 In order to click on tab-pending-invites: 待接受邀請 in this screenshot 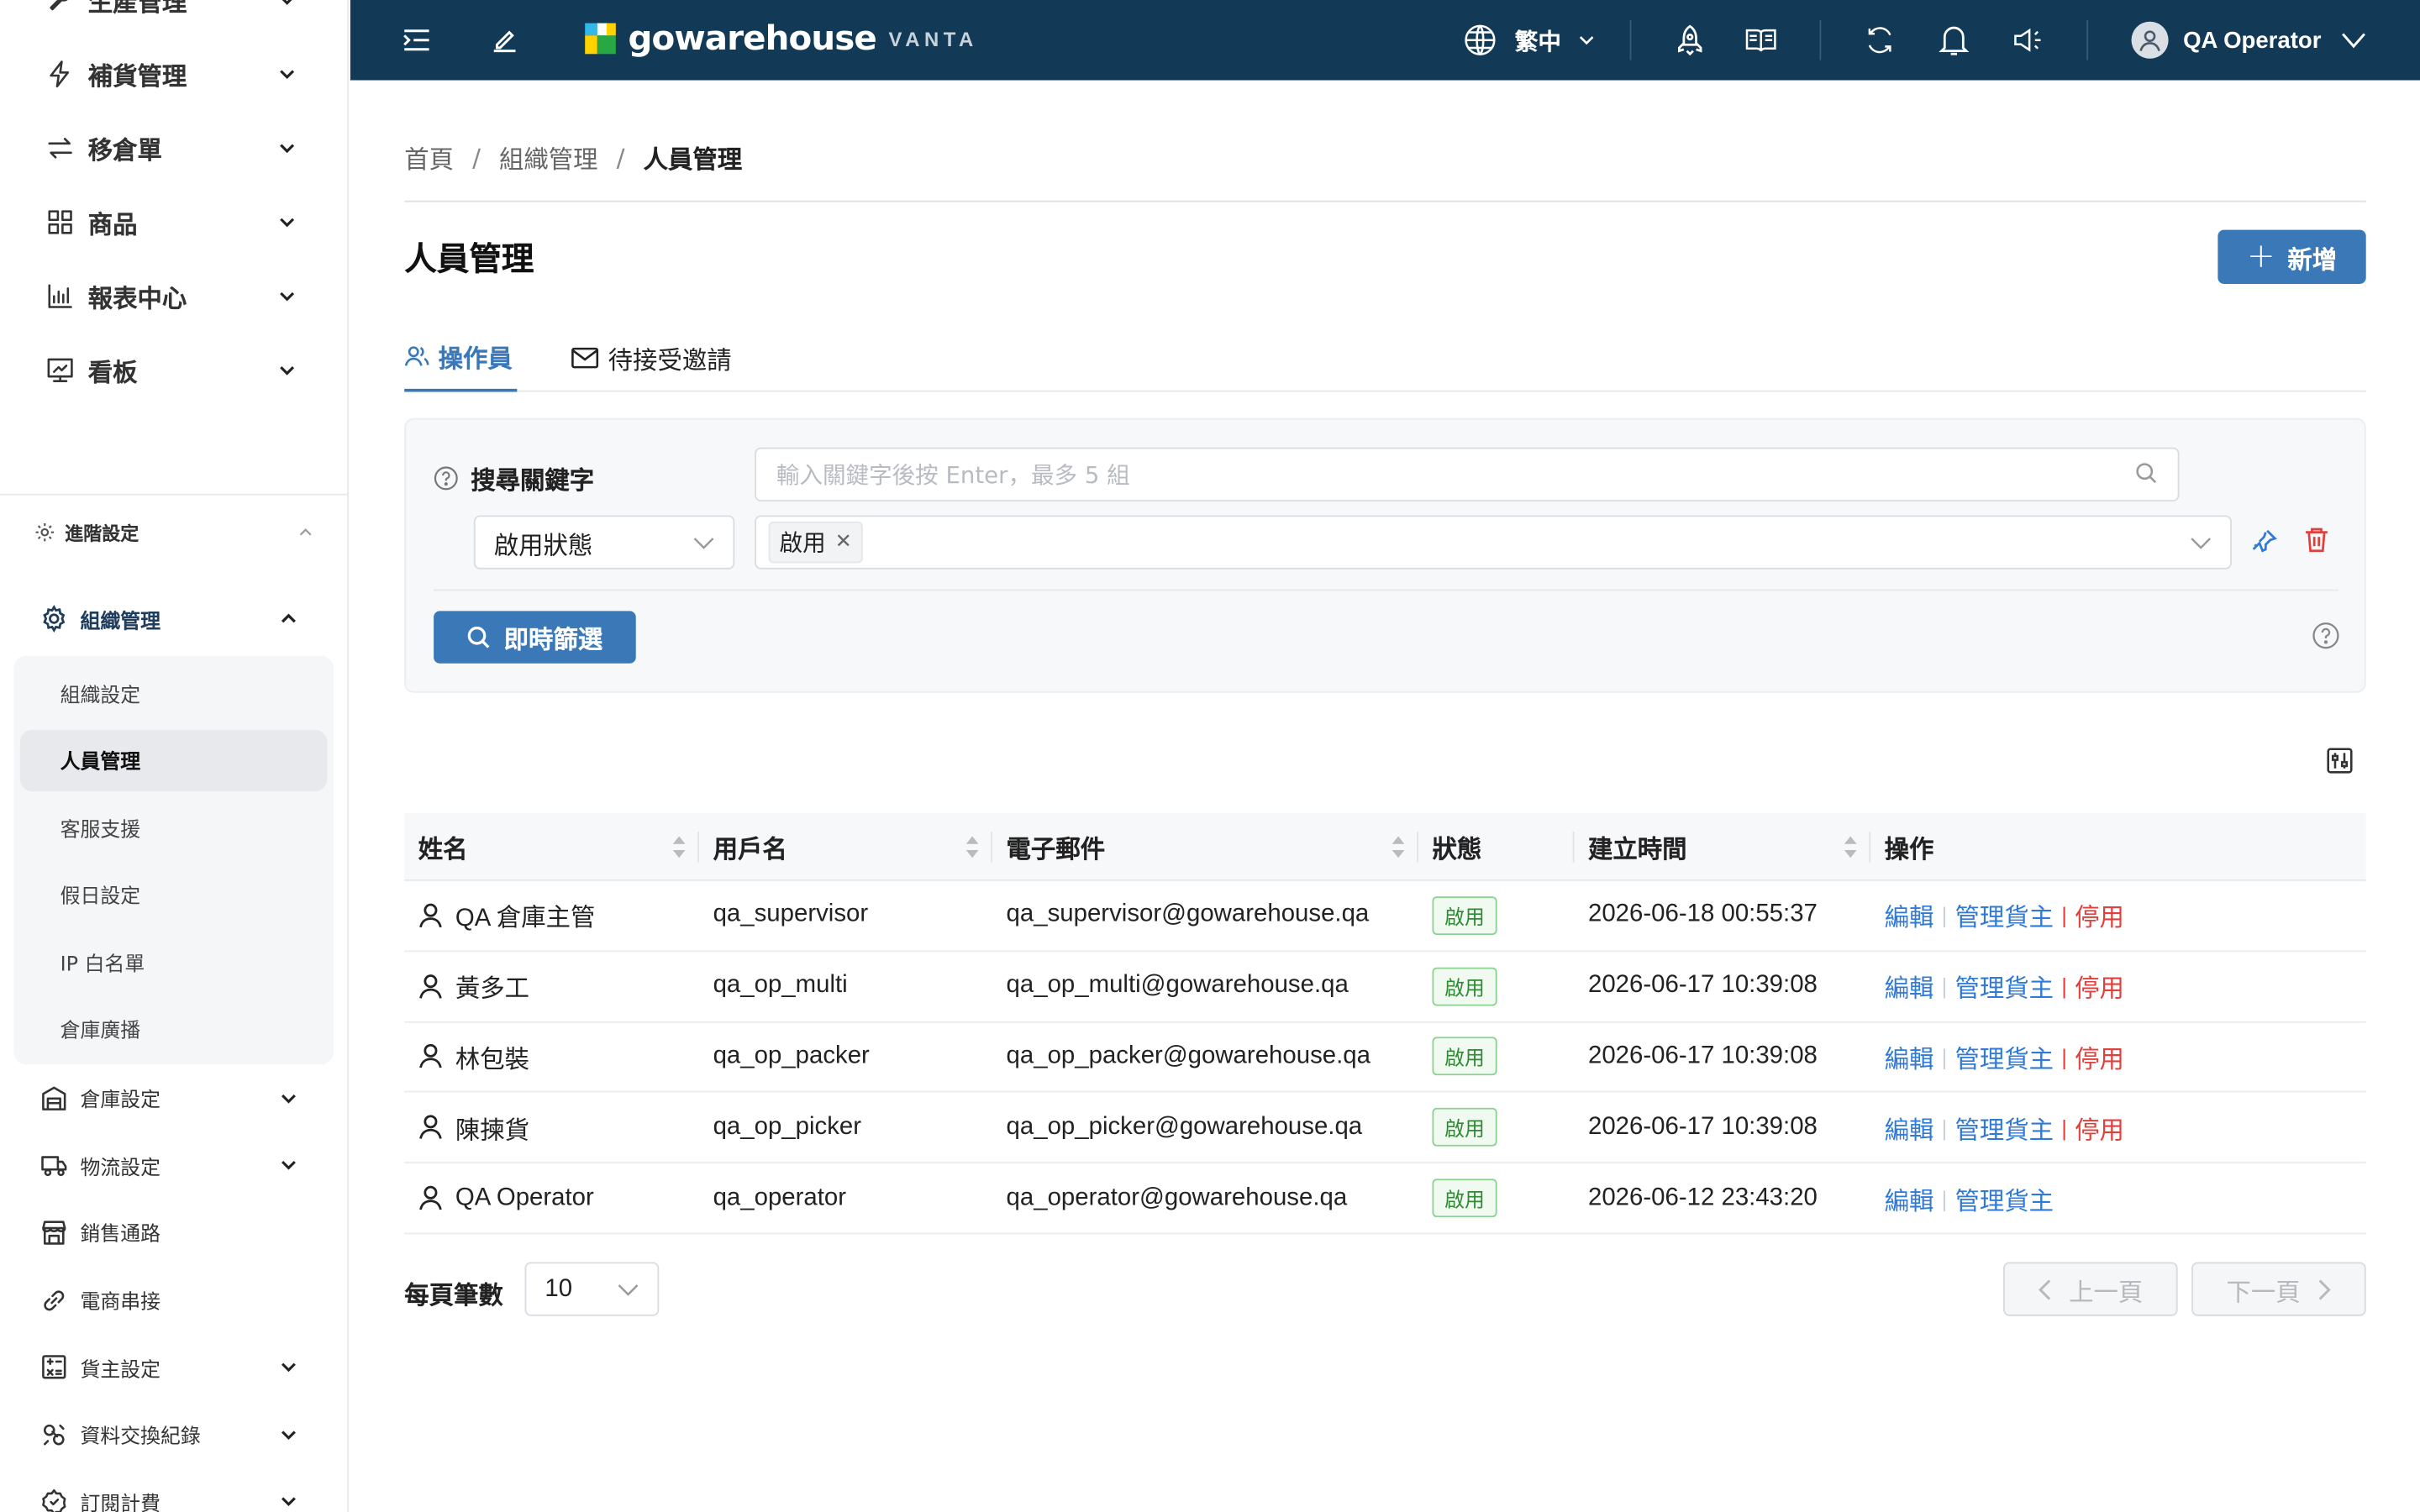, I will do `click(651, 358)`.